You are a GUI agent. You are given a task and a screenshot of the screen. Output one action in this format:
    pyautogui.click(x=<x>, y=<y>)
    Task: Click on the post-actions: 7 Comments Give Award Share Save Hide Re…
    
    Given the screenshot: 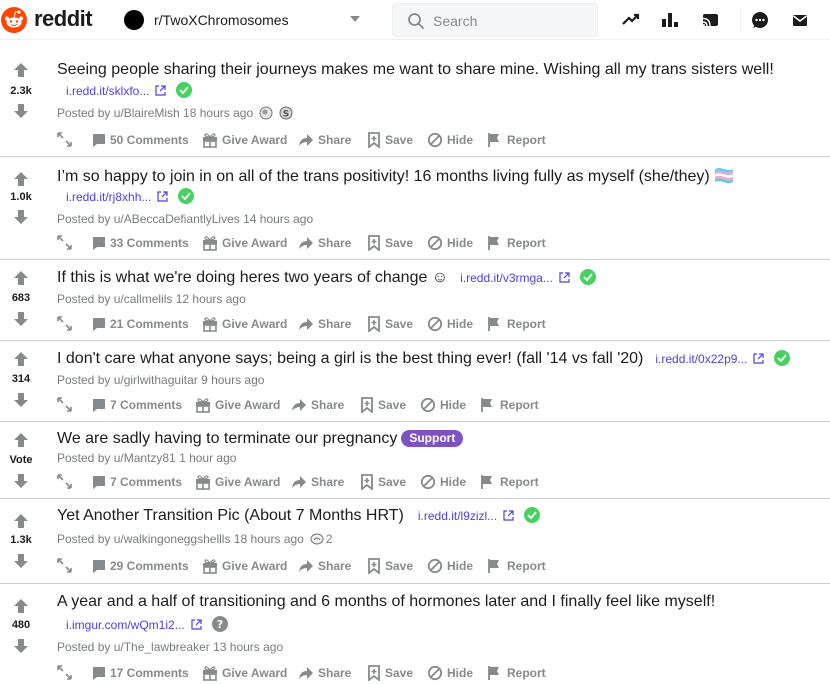 What is the action you would take?
    pyautogui.click(x=437, y=482)
    